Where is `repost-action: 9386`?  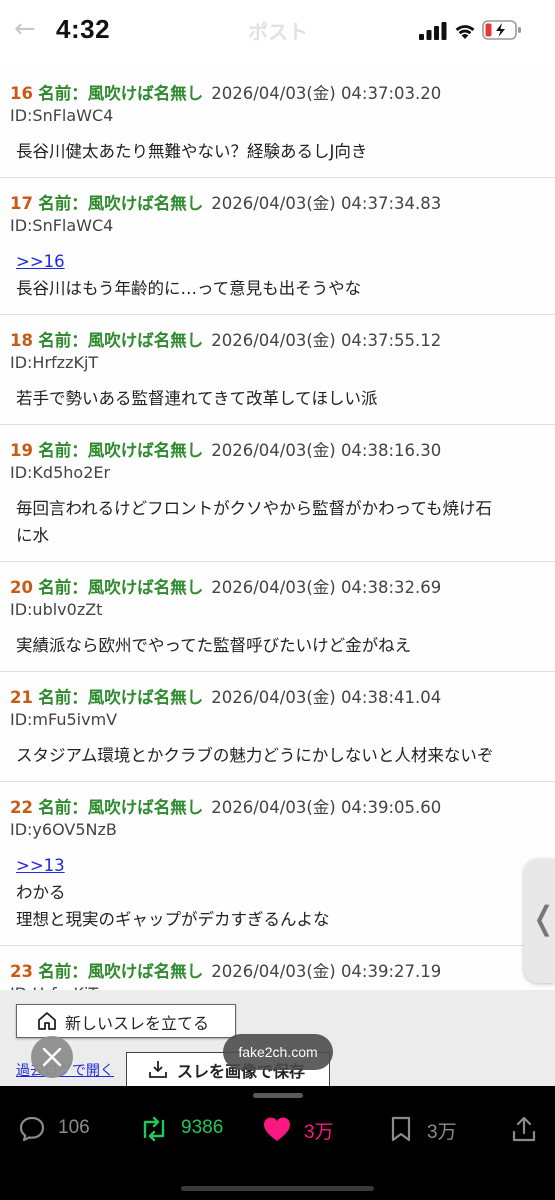 repost-action: 9386 is located at coordinates (189, 1129).